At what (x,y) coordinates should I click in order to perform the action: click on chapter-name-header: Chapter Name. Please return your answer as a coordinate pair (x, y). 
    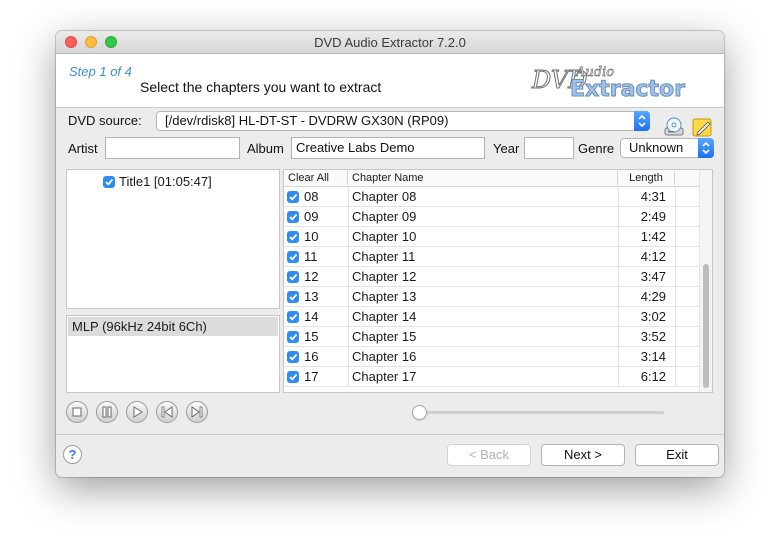
    Looking at the image, I should click on (483, 178).